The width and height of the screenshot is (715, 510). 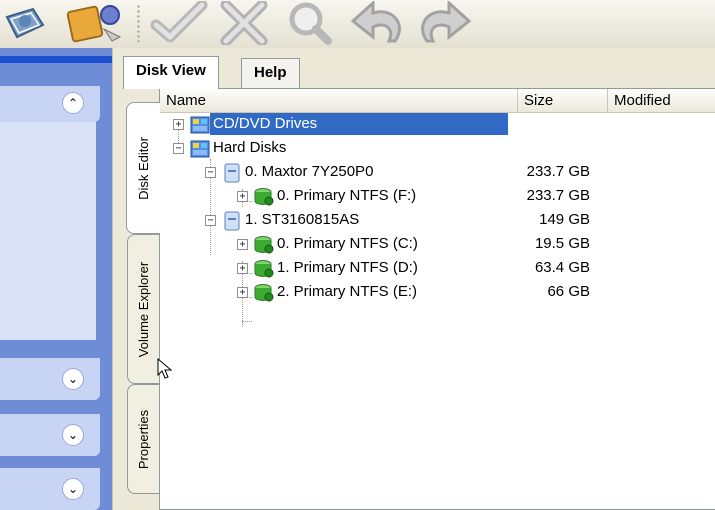 What do you see at coordinates (270, 73) in the screenshot?
I see `tab-help: Help` at bounding box center [270, 73].